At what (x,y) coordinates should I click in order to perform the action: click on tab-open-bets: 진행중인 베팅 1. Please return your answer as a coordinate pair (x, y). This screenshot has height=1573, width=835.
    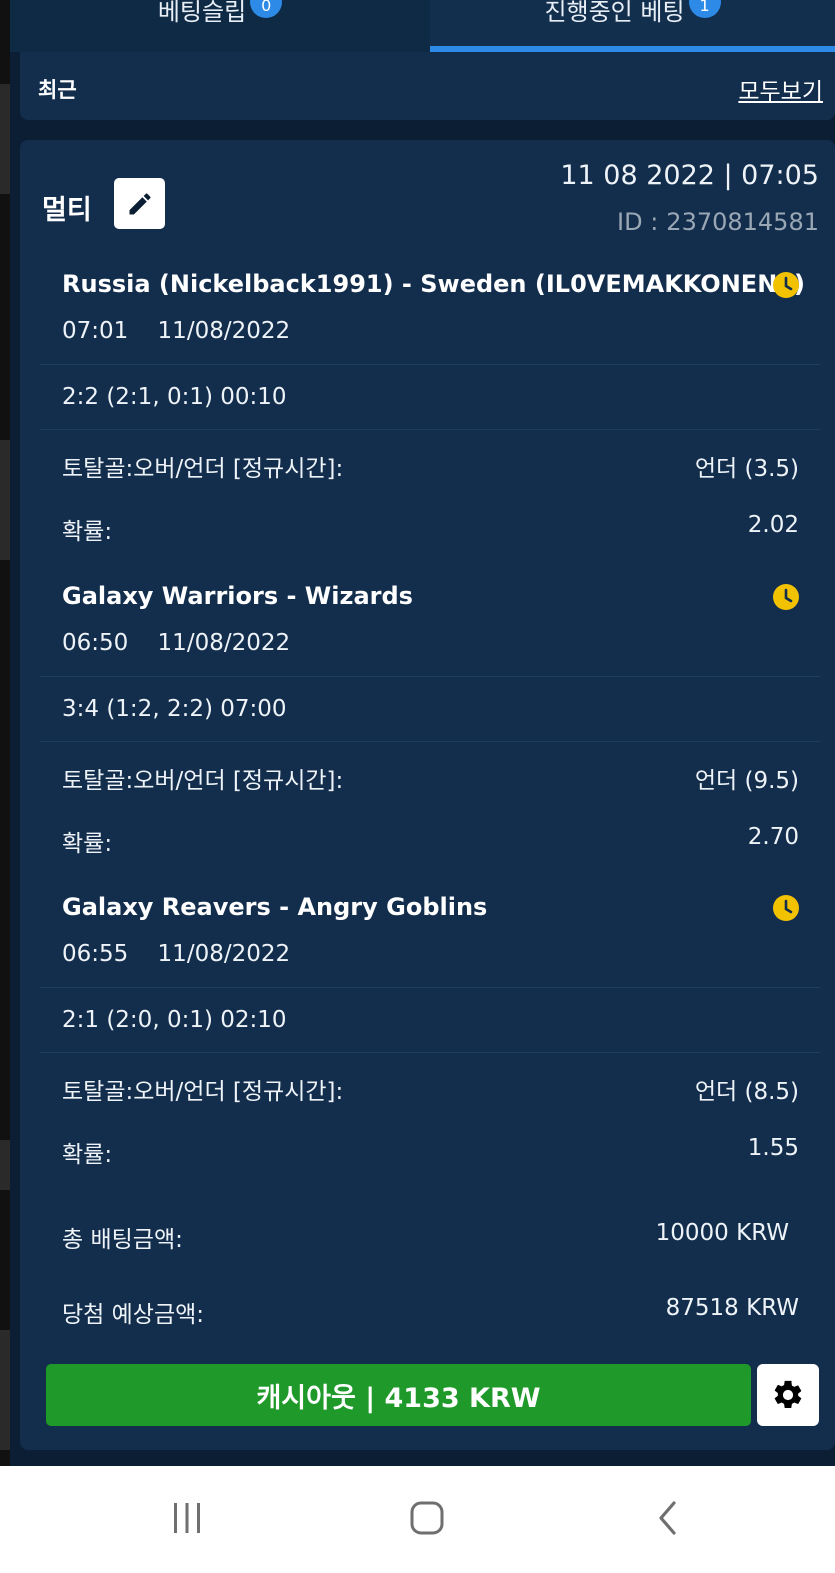
    Looking at the image, I should click on (632, 26).